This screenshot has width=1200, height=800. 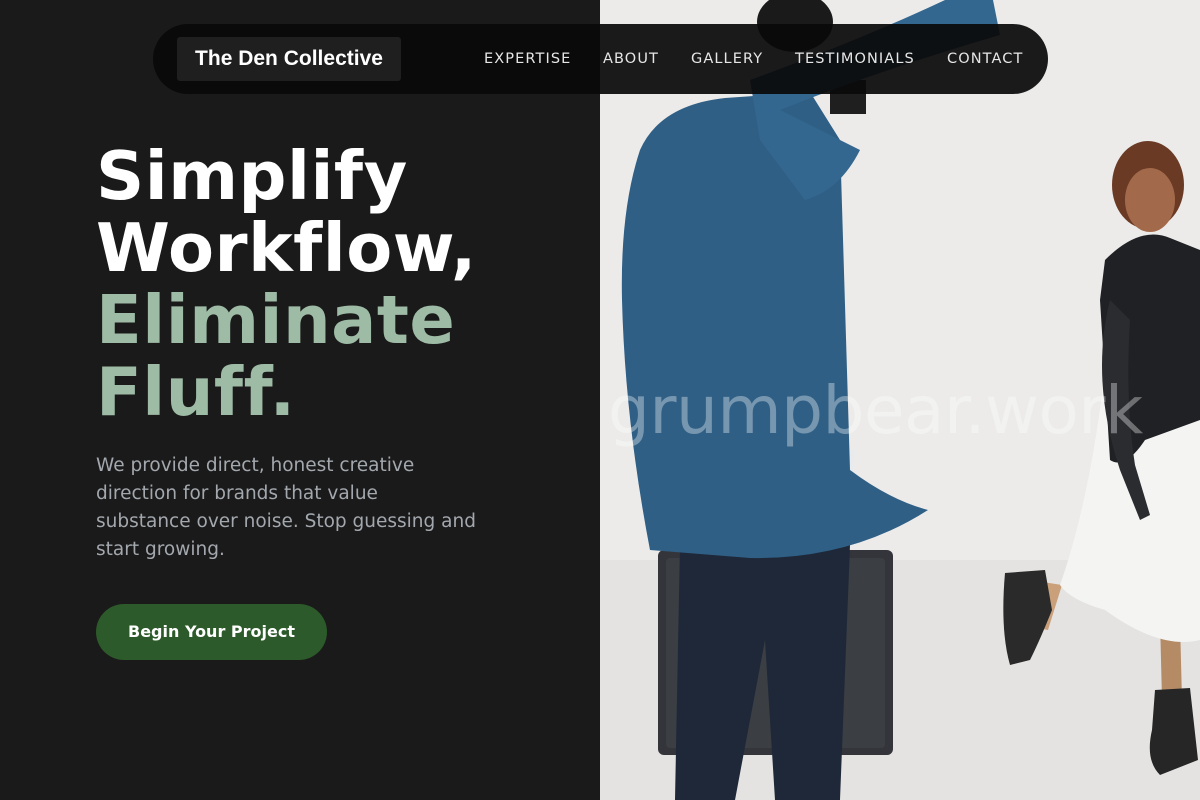 I want to click on hero-headline: Simplify Workflow, Eliminate Fluff., so click(x=336, y=284).